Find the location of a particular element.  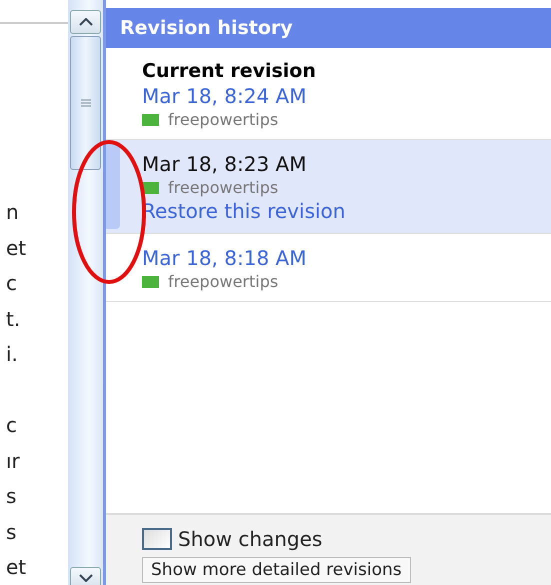

document-text-fragment: ır is located at coordinates (13, 461).